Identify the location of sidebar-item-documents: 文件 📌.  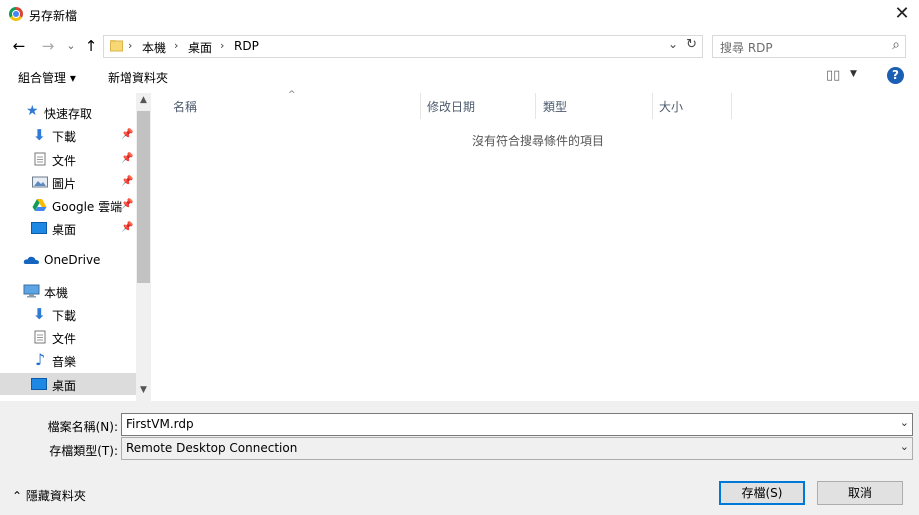
(68, 159).